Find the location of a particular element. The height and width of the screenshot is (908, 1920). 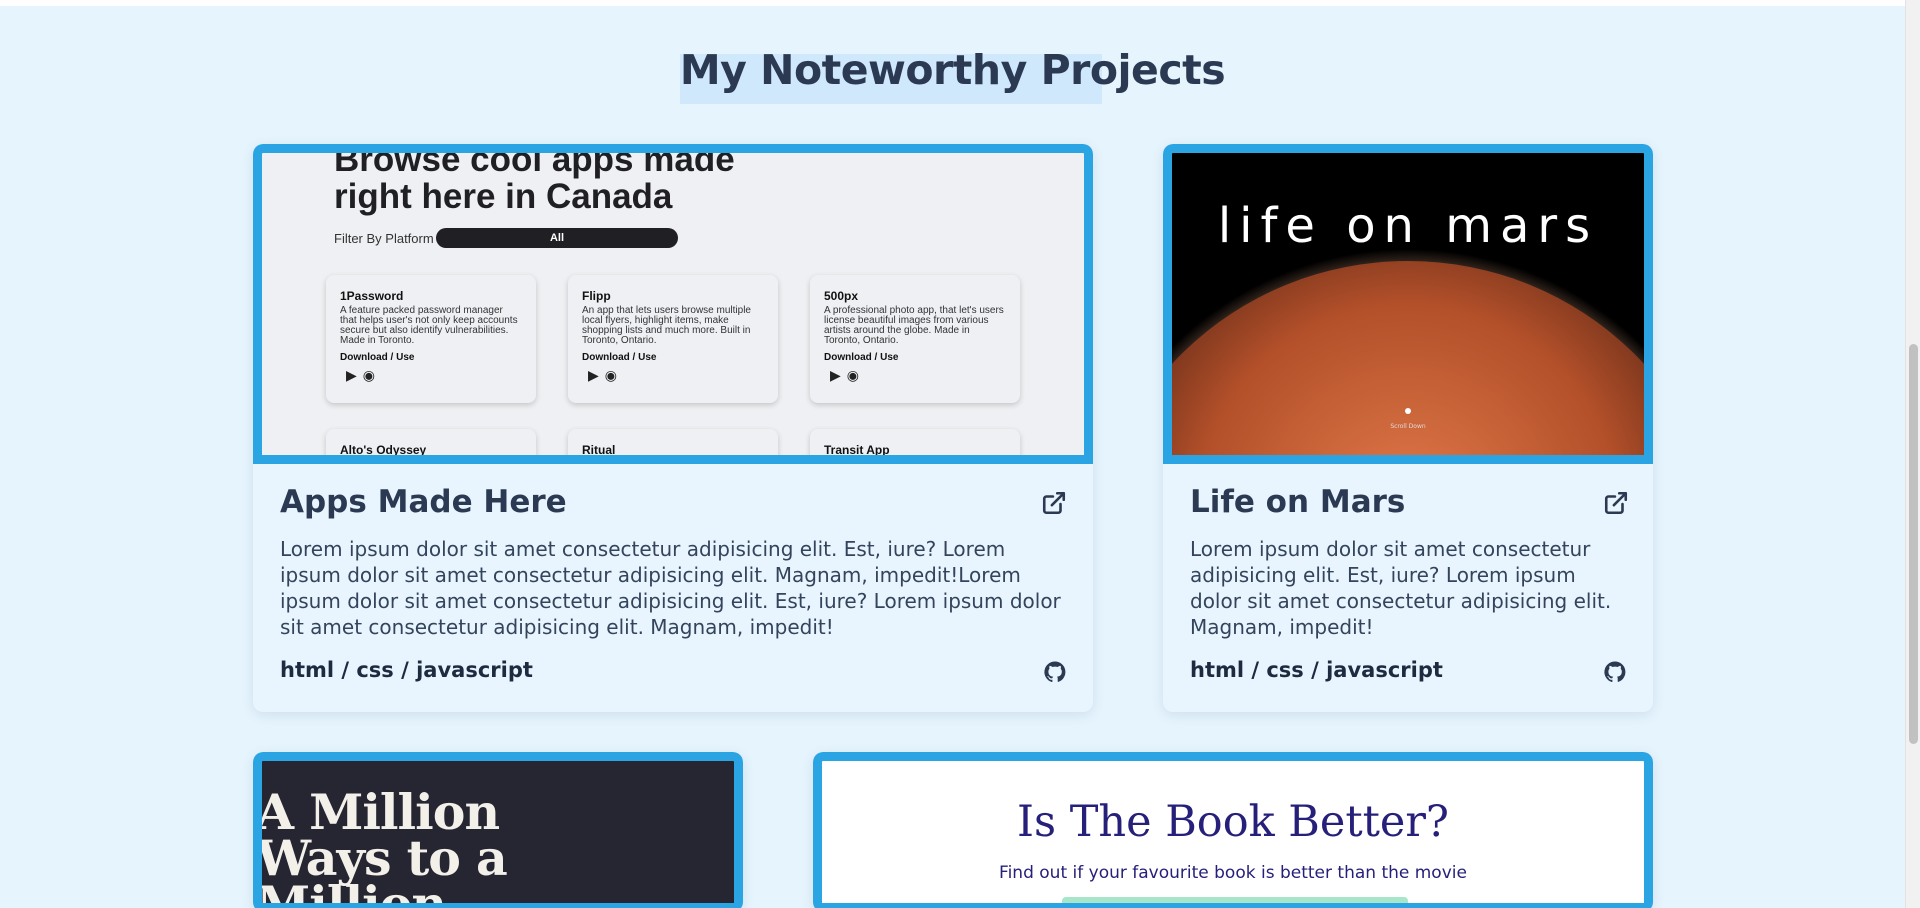

project-screenshot: life on mars Scroll Down is located at coordinates (1408, 304).